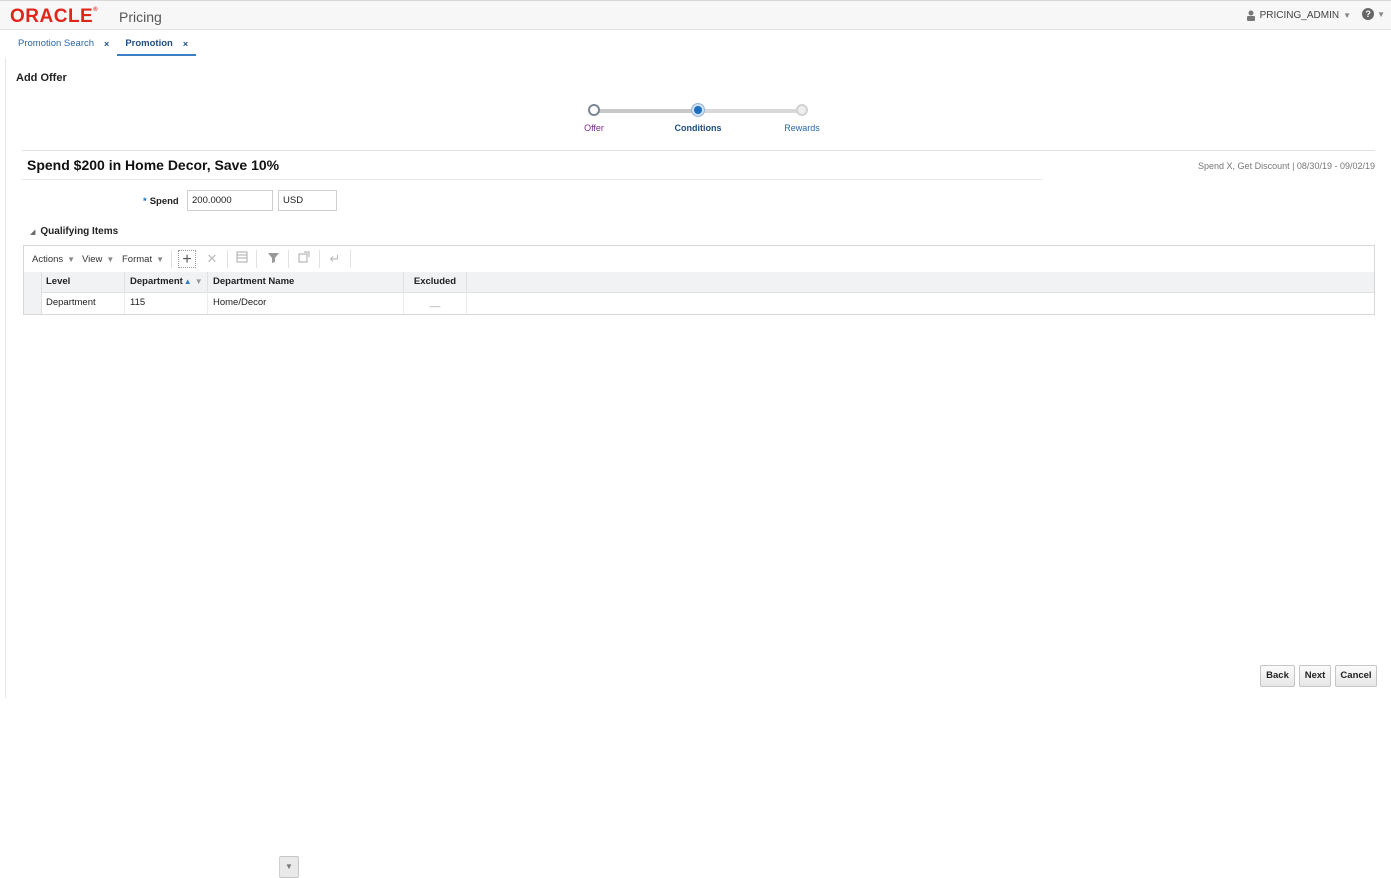  What do you see at coordinates (304, 259) in the screenshot?
I see `detach-icon` at bounding box center [304, 259].